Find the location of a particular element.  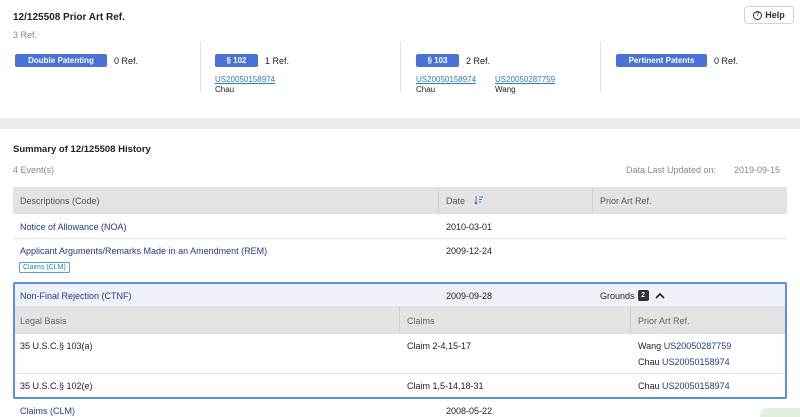

section-102-ref-inventor: Chau is located at coordinates (225, 89).